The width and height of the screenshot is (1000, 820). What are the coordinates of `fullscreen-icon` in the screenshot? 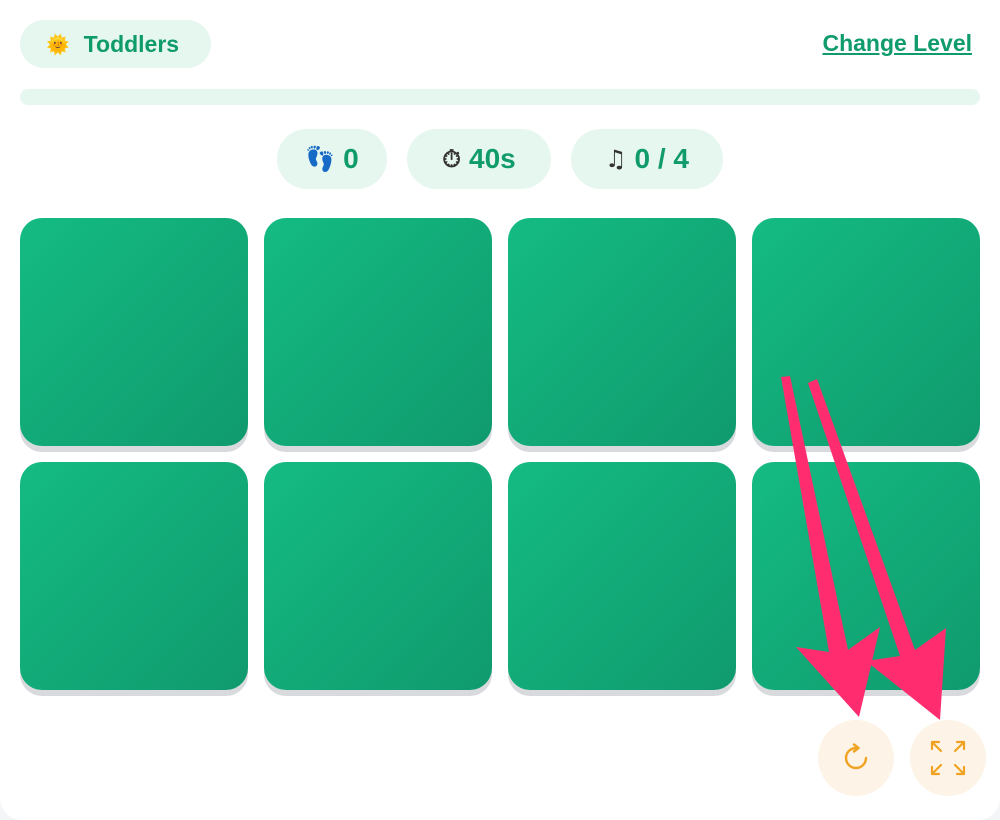 It's located at (948, 758).